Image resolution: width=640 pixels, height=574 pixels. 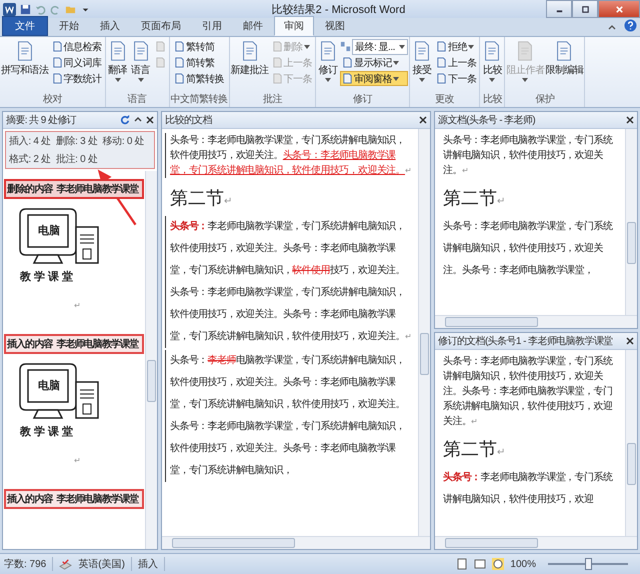 I want to click on group-label: 中文简繁转换, so click(x=199, y=99).